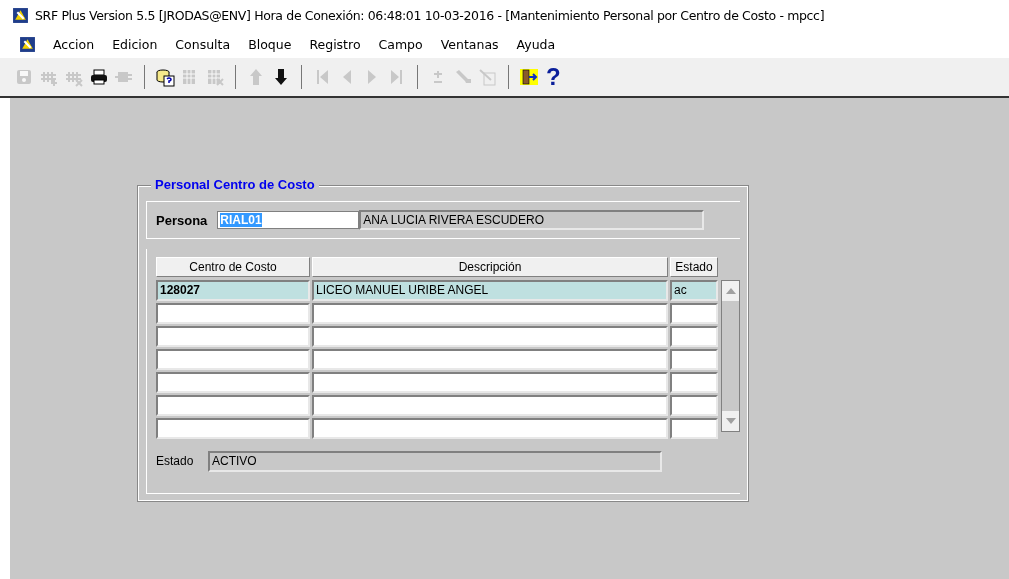 The width and height of the screenshot is (1009, 579). Describe the element at coordinates (235, 184) in the screenshot. I see `panel-title: Personal Centro de Costo` at that location.